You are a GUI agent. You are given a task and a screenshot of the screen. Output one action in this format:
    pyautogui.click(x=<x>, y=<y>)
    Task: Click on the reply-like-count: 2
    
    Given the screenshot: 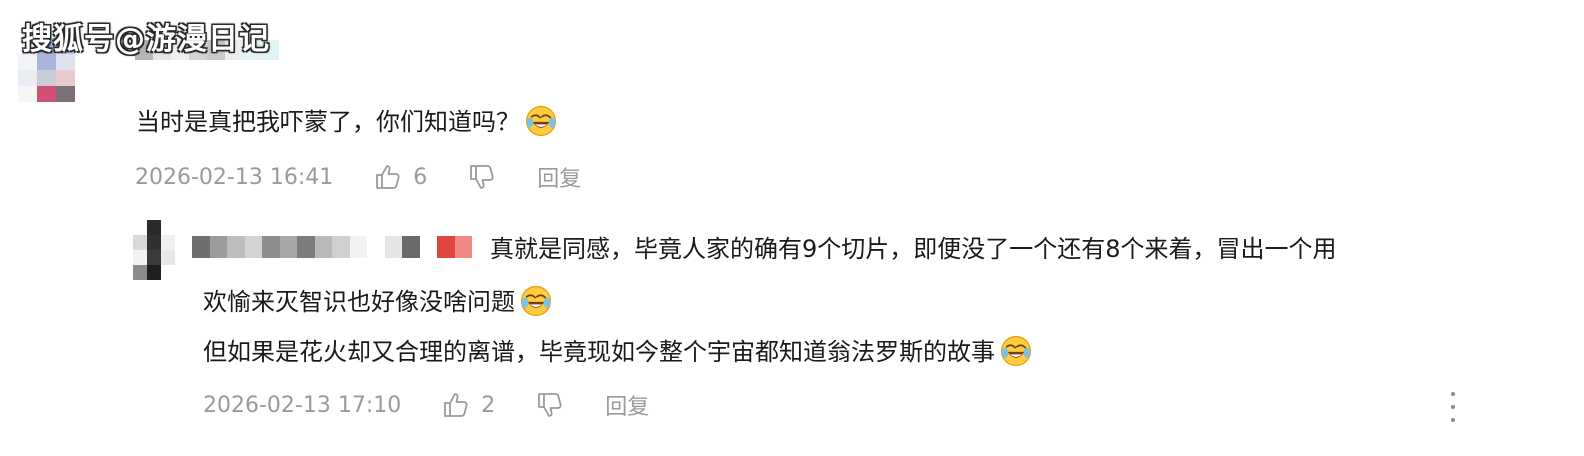 What is the action you would take?
    pyautogui.click(x=488, y=405)
    